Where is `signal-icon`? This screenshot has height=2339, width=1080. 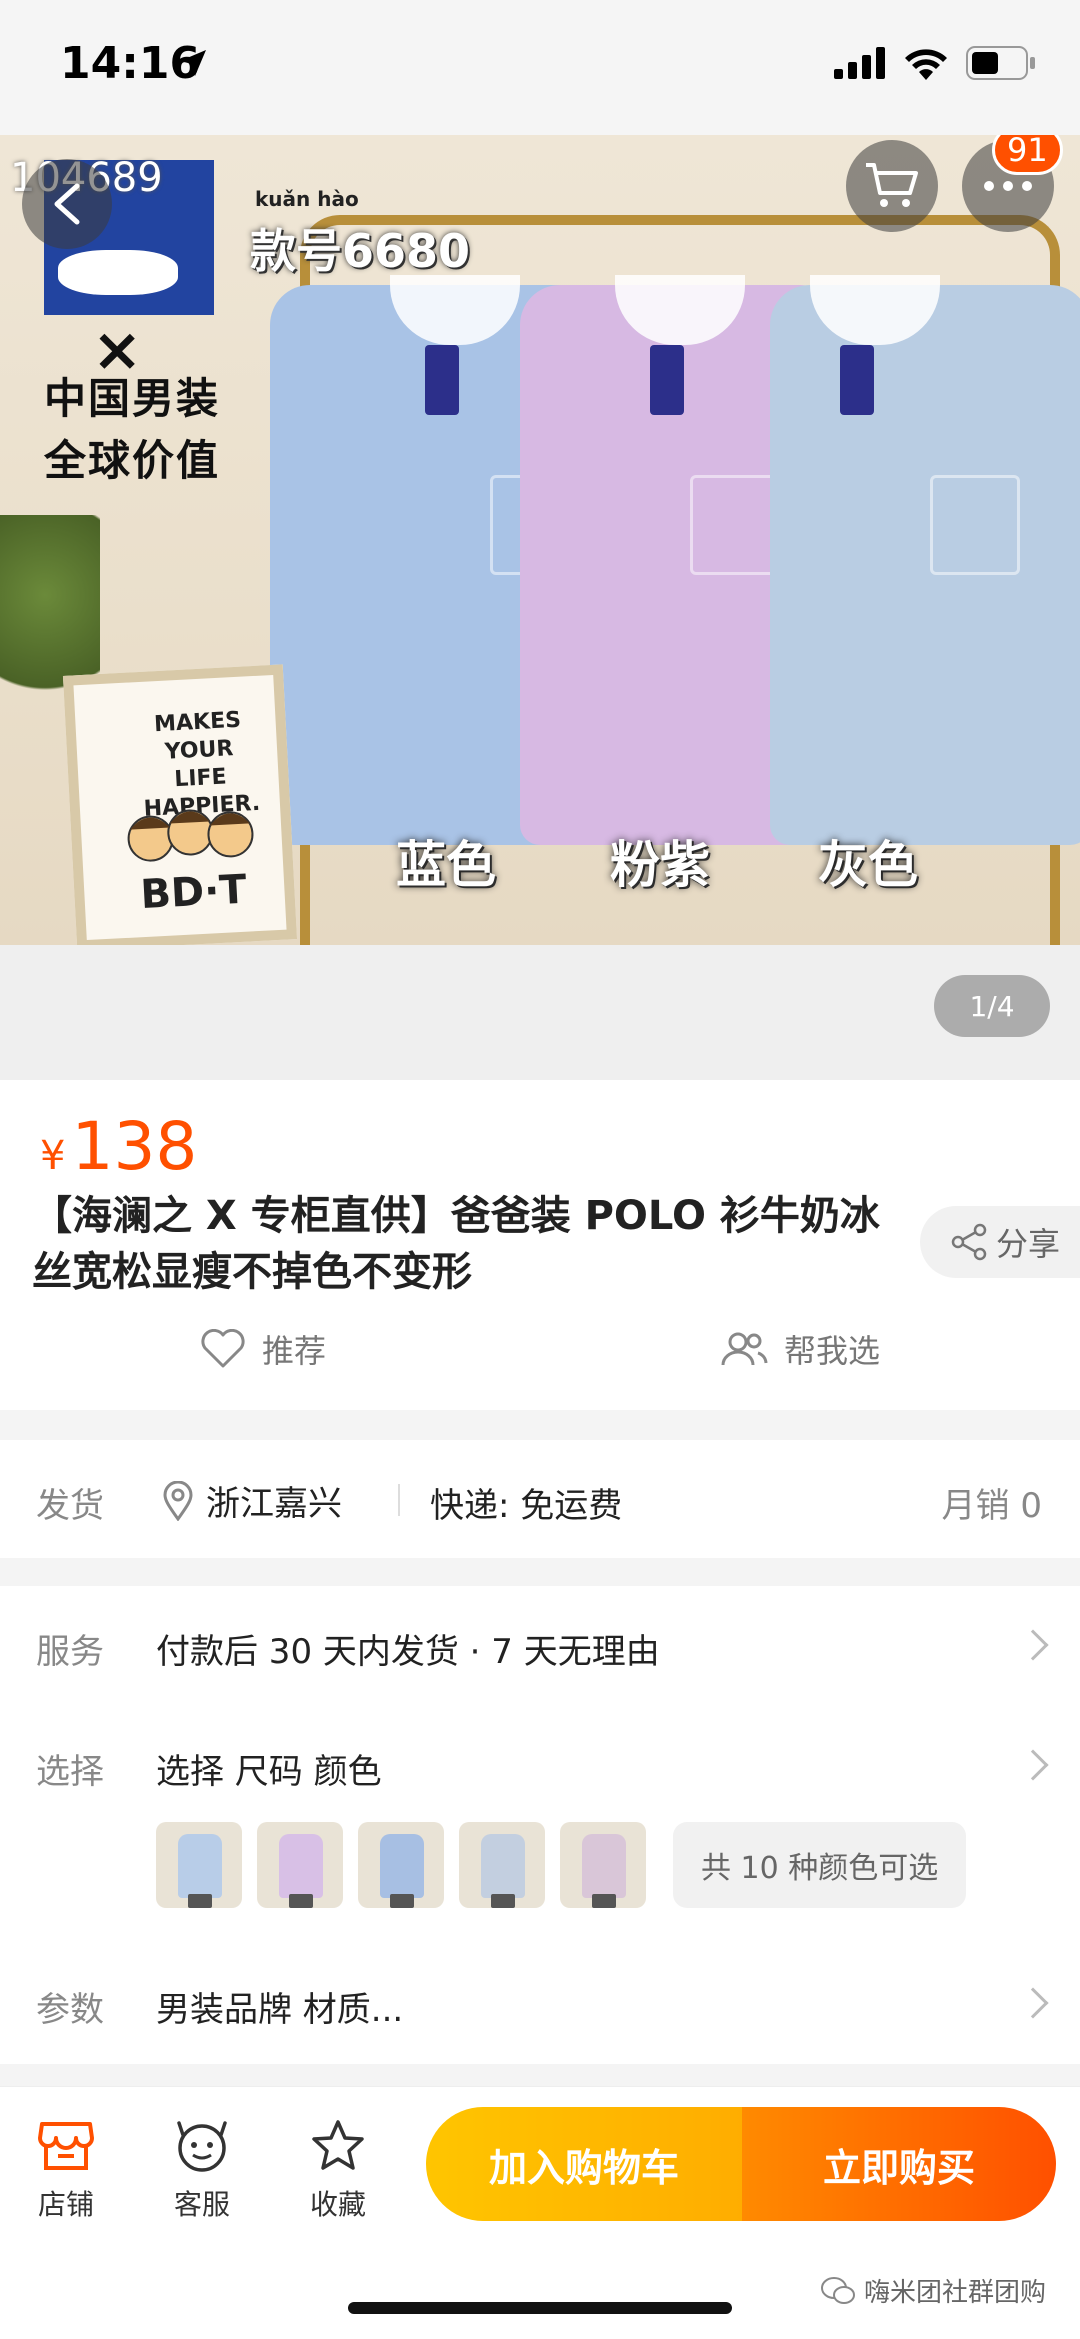 signal-icon is located at coordinates (859, 63).